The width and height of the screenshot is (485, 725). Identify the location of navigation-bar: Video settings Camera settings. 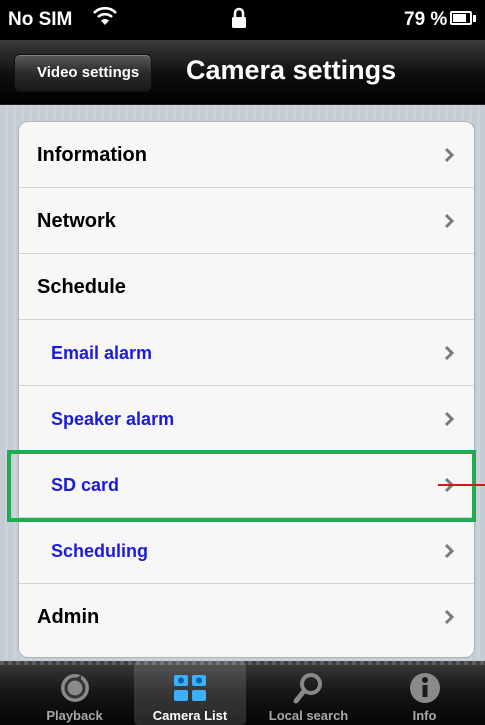
(242, 72).